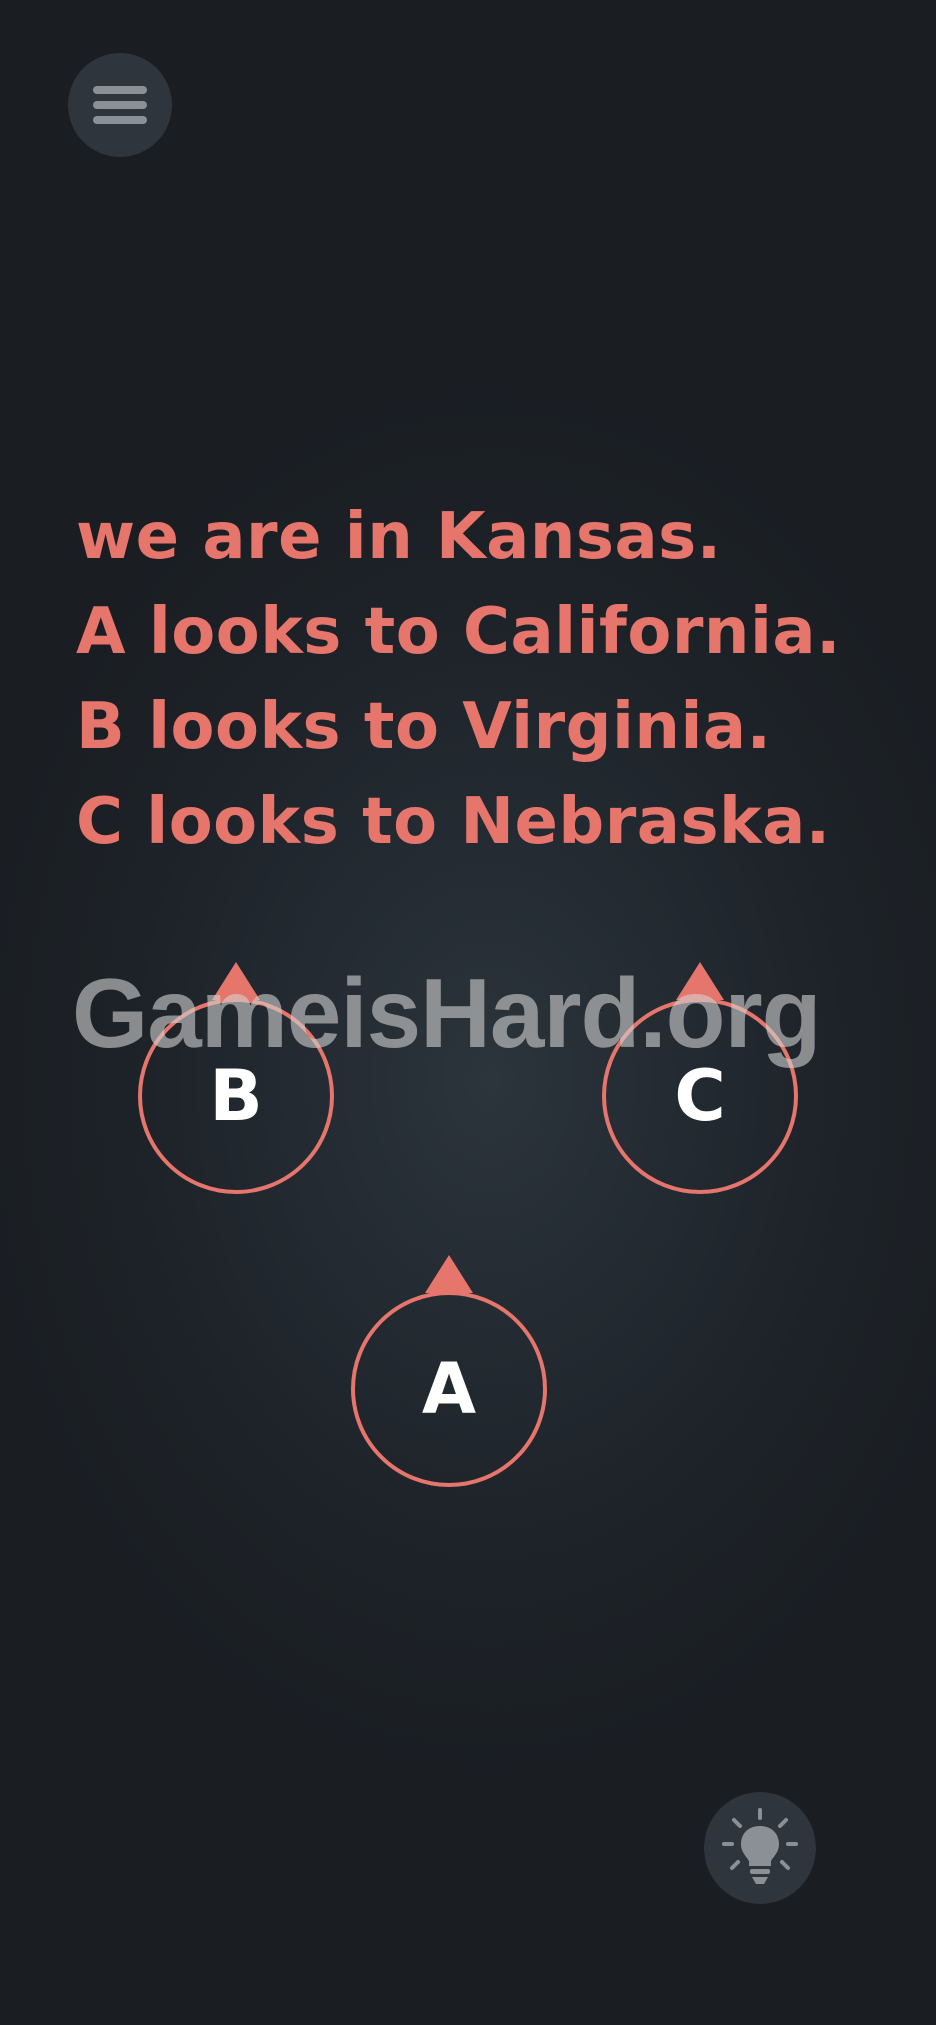 The image size is (936, 2025). I want to click on lightbulb-icon, so click(760, 1846).